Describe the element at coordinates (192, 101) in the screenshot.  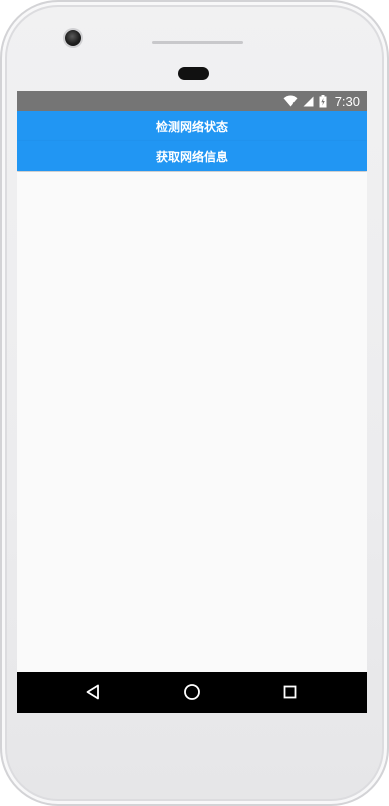
I see `status-bar: 7:30` at that location.